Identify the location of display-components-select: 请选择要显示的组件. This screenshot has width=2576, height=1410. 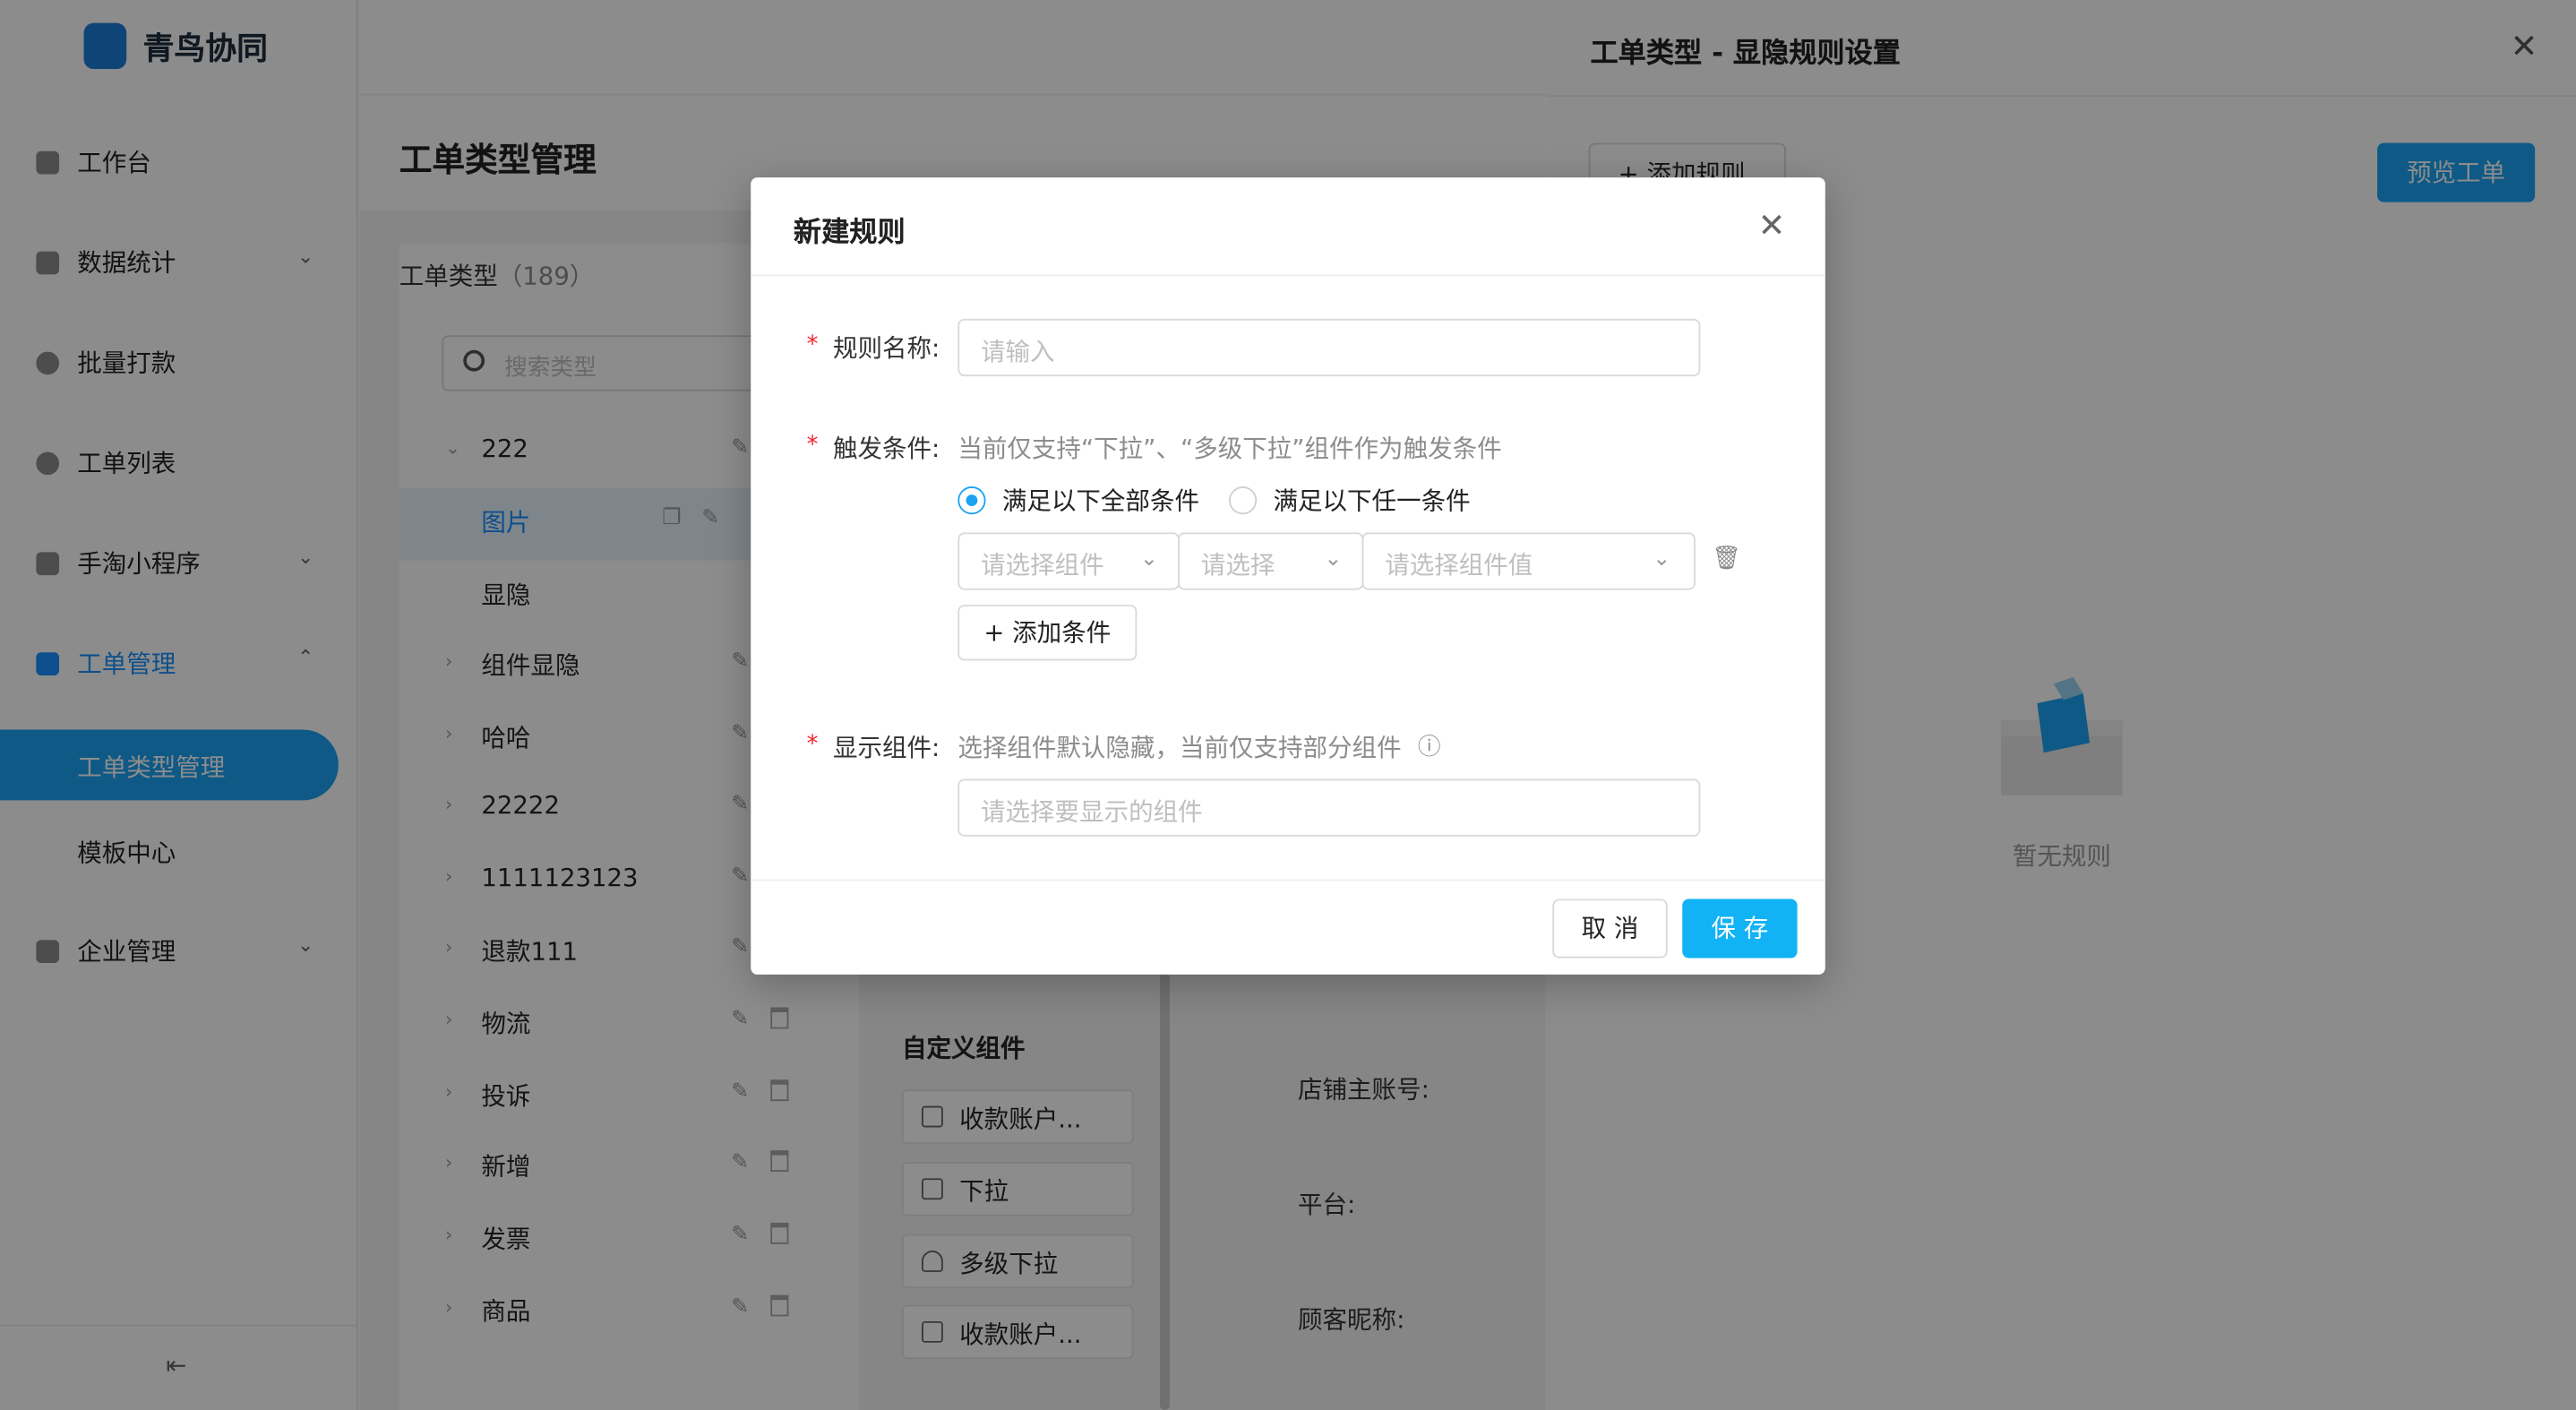
(1329, 807).